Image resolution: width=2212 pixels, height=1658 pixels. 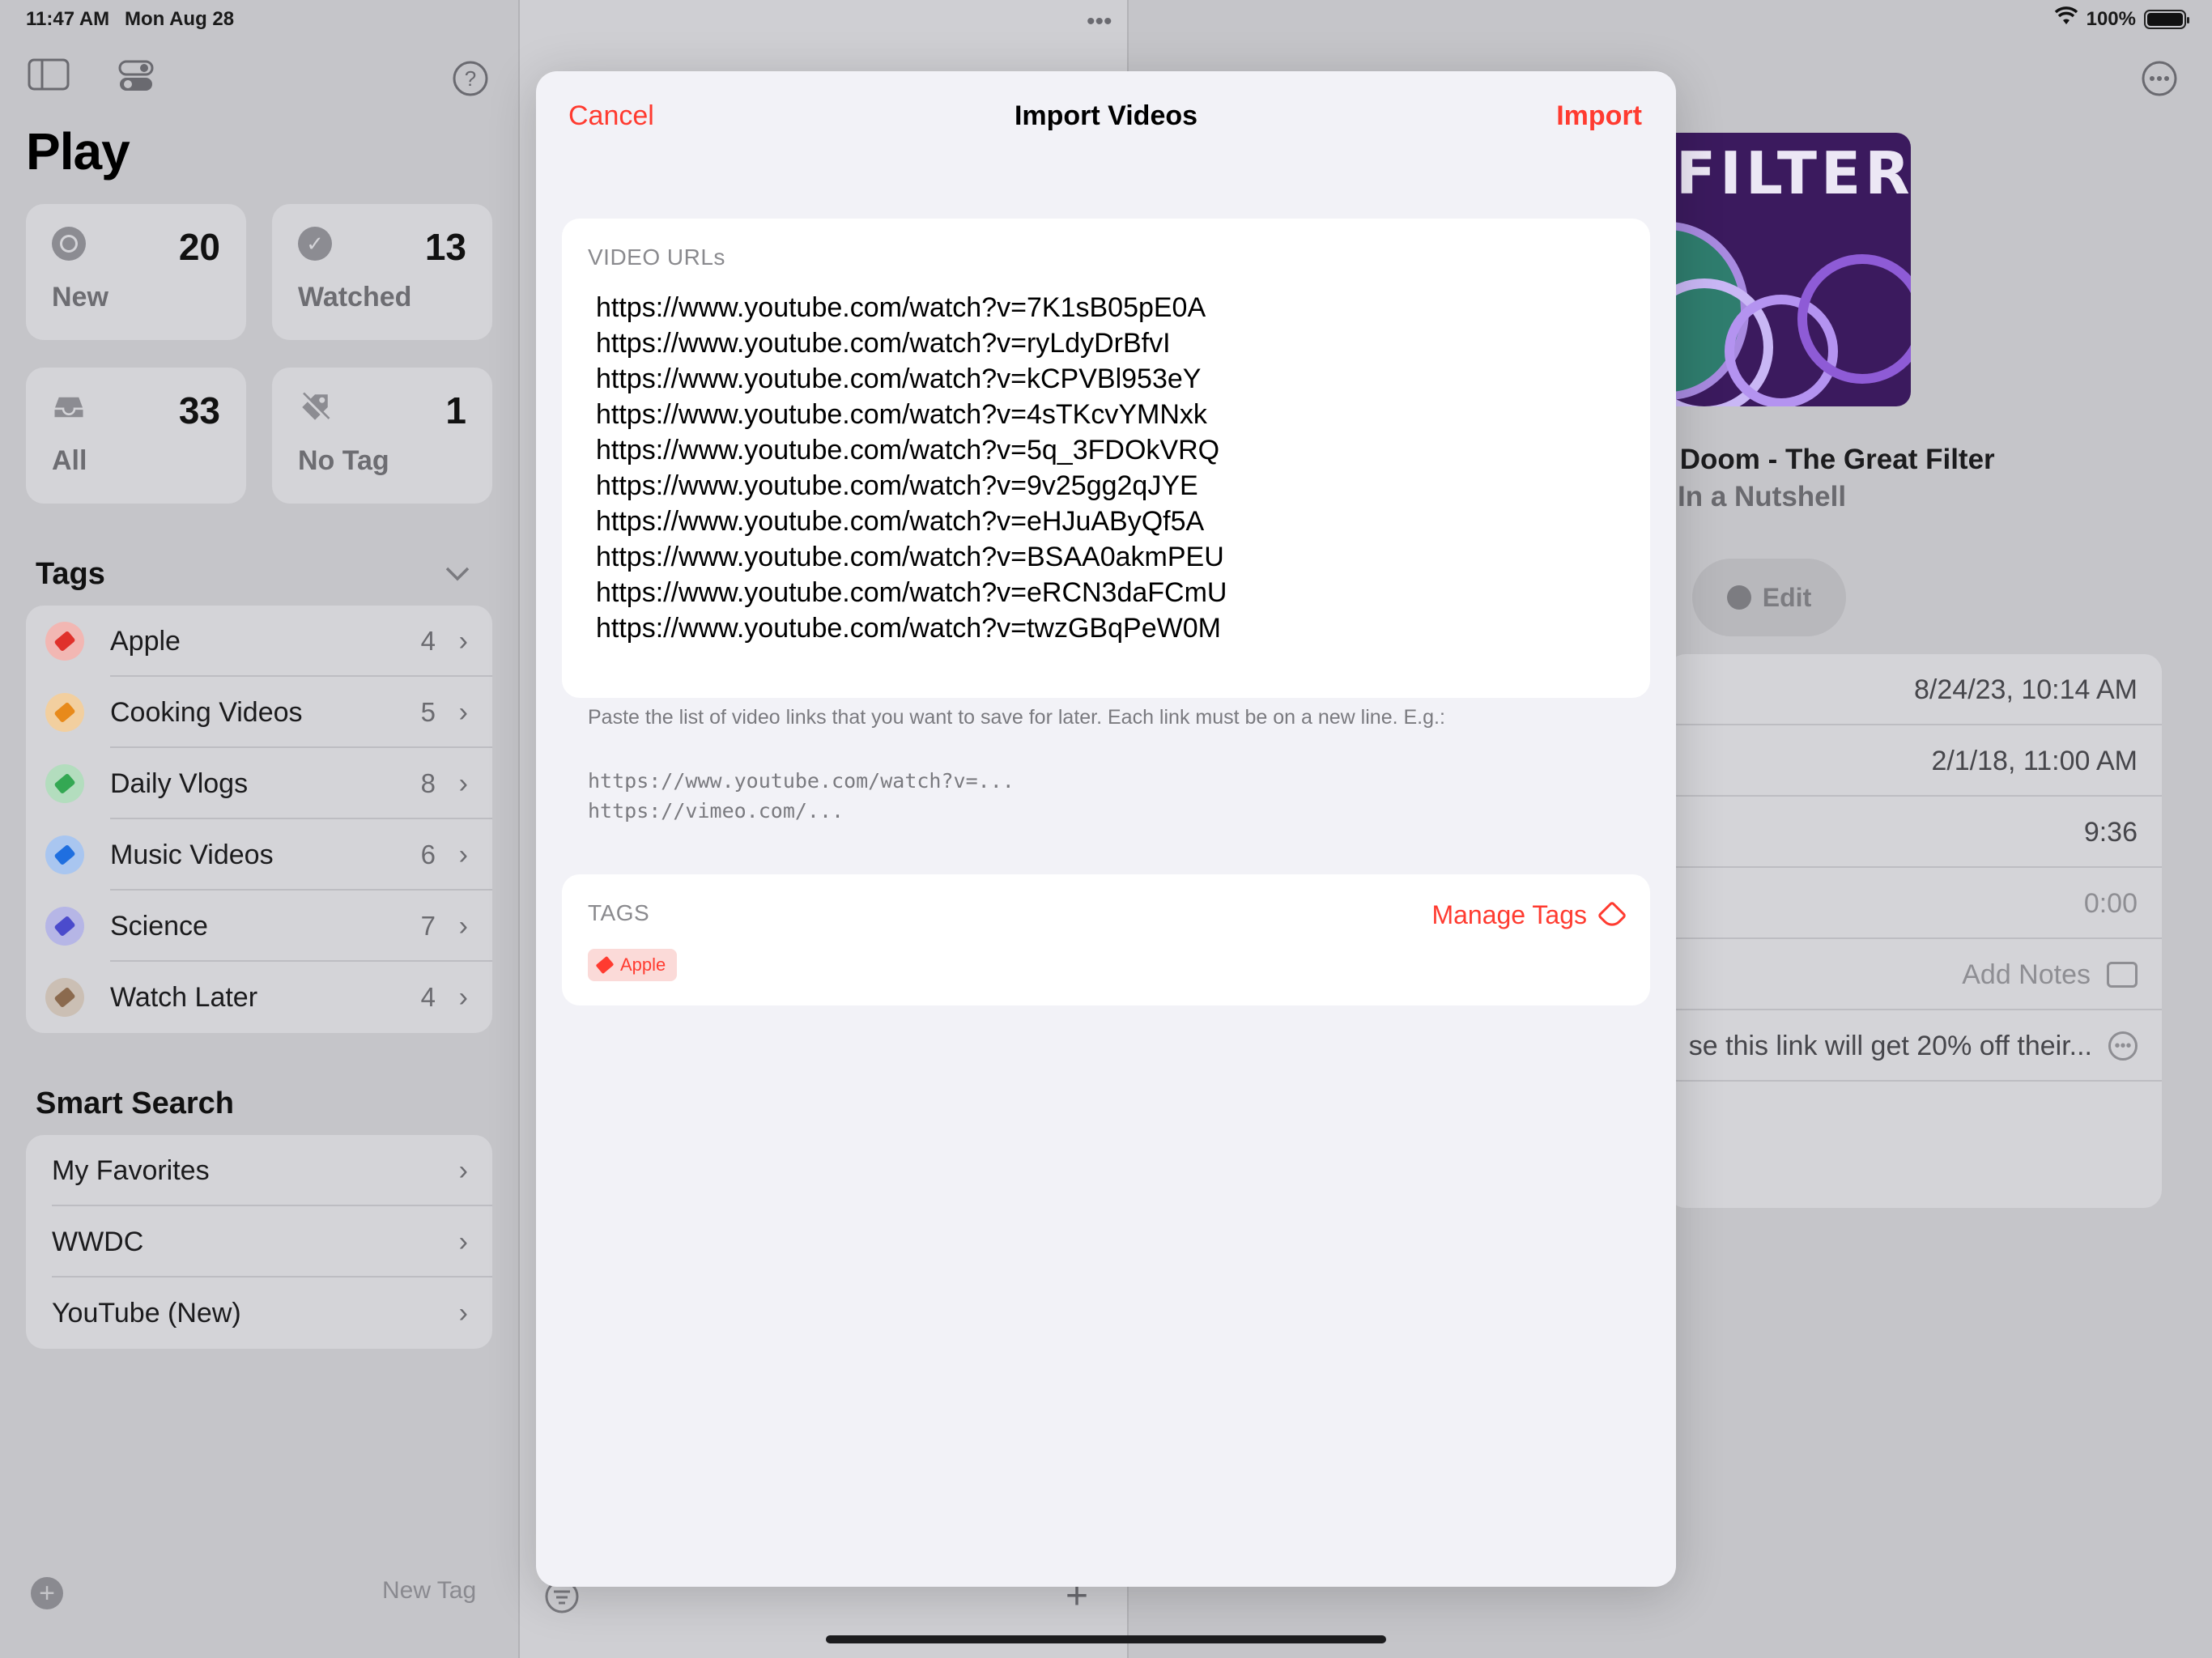 I want to click on tag-count: 6, so click(x=428, y=854).